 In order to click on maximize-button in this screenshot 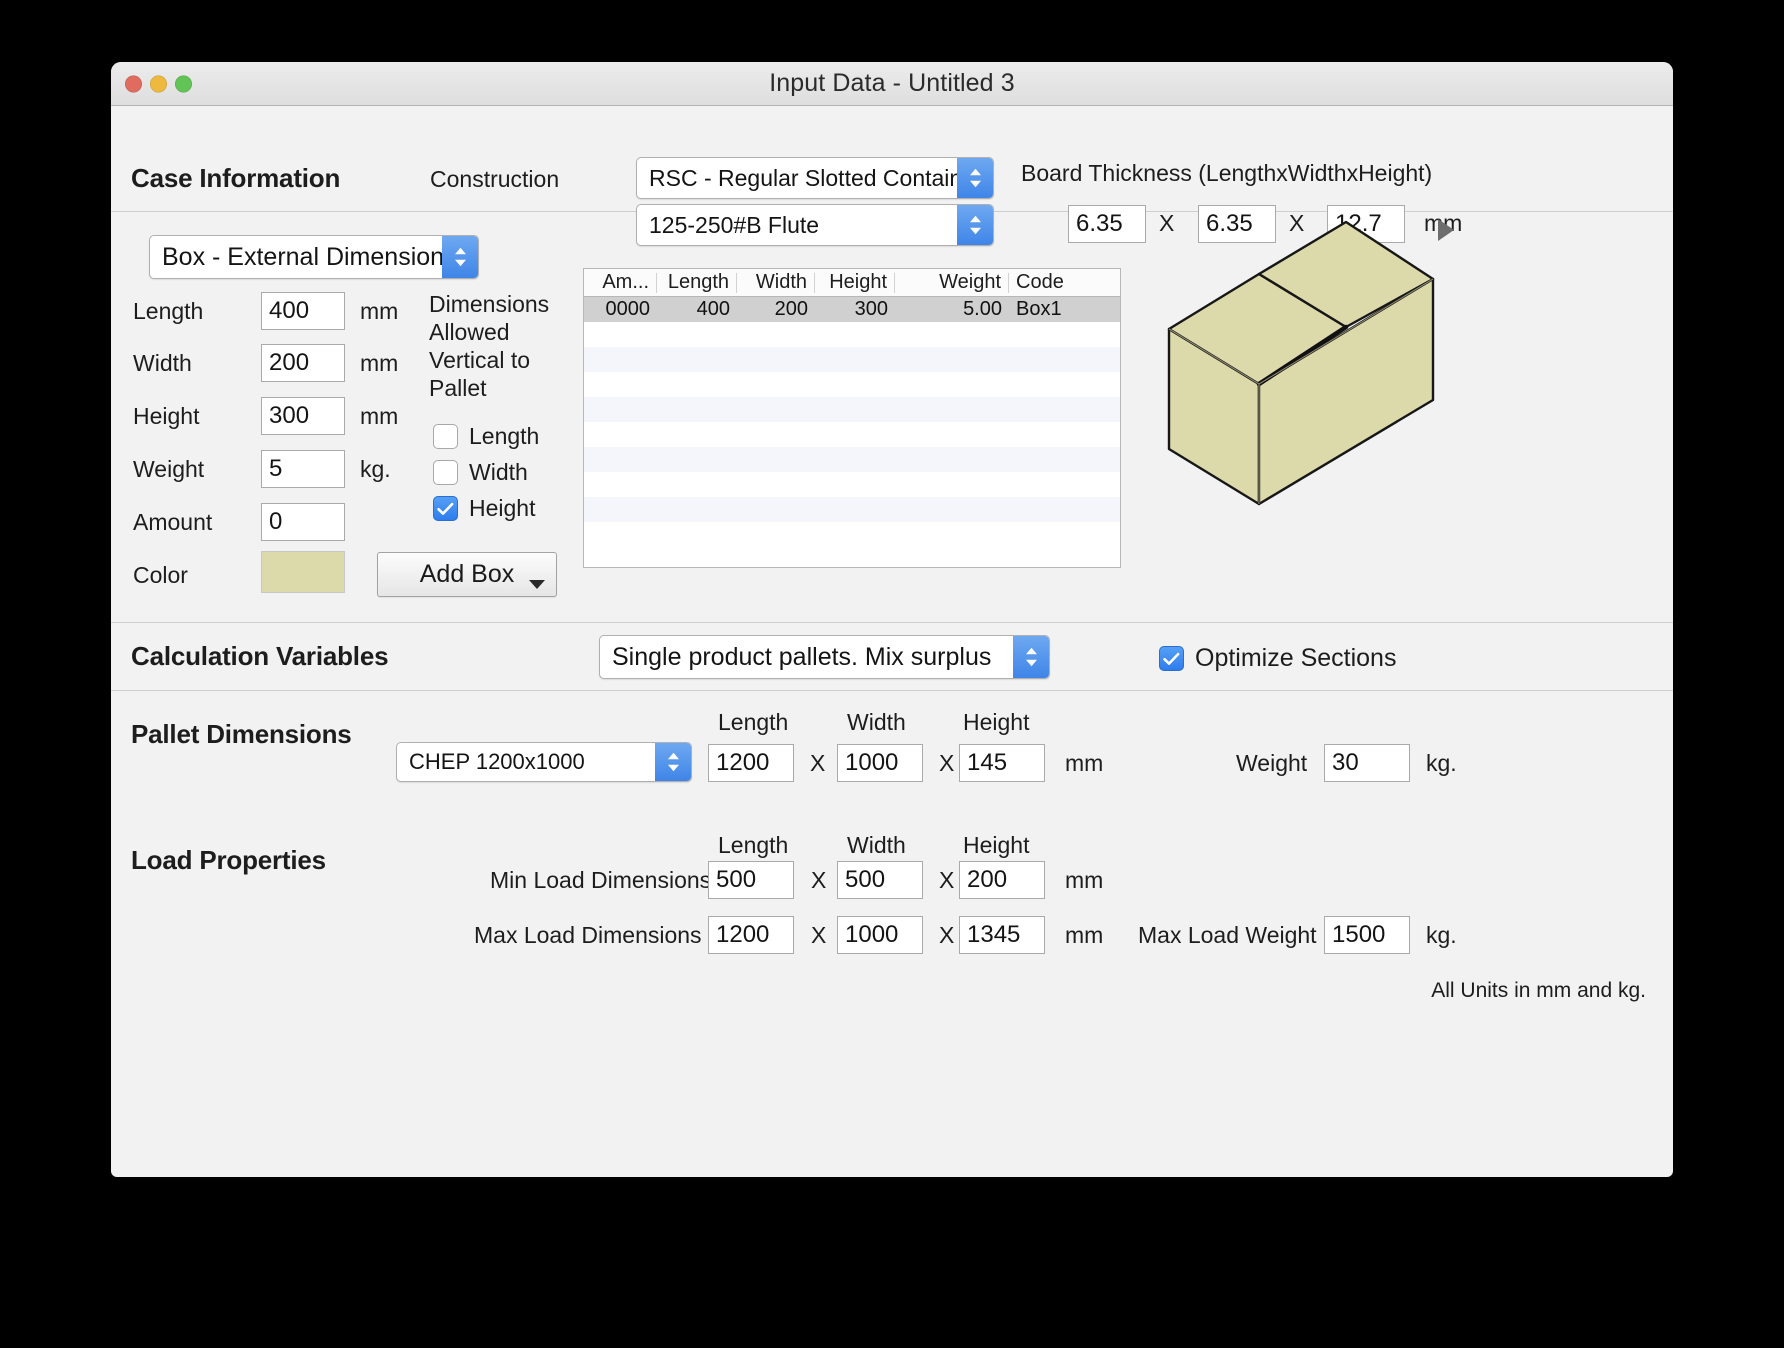, I will do `click(183, 83)`.